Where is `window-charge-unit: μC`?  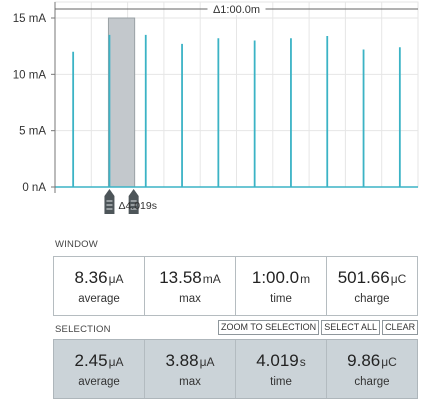 window-charge-unit: μC is located at coordinates (398, 279).